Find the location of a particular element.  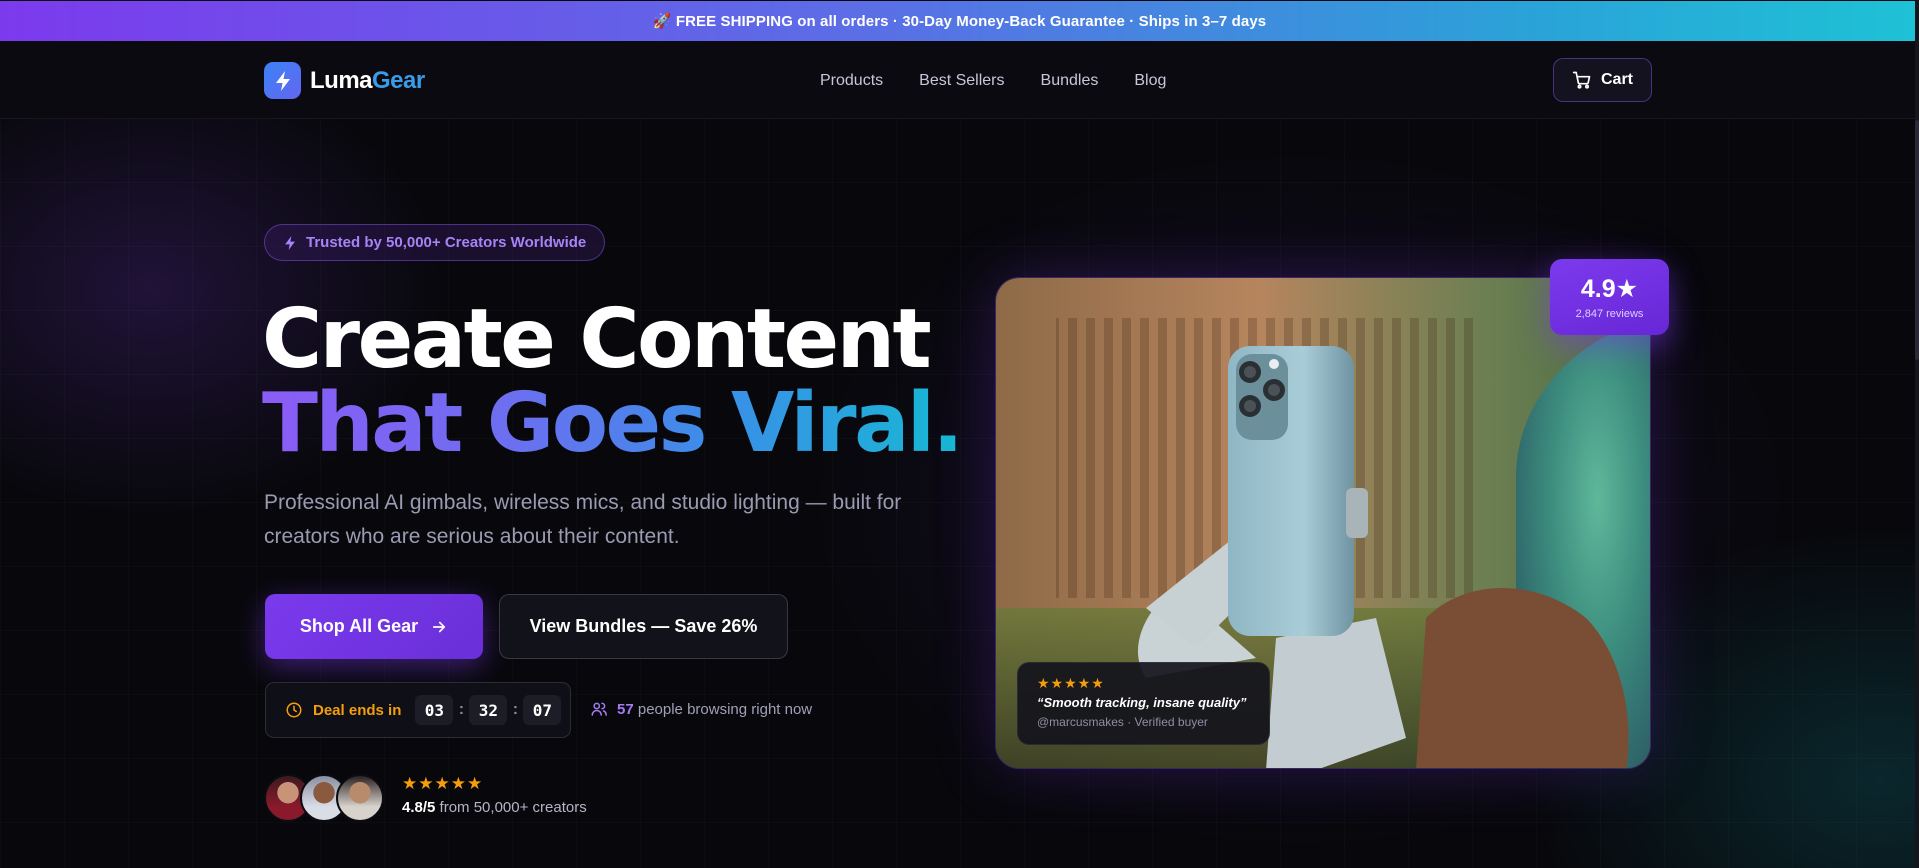

countdown-hours: 03 is located at coordinates (434, 710).